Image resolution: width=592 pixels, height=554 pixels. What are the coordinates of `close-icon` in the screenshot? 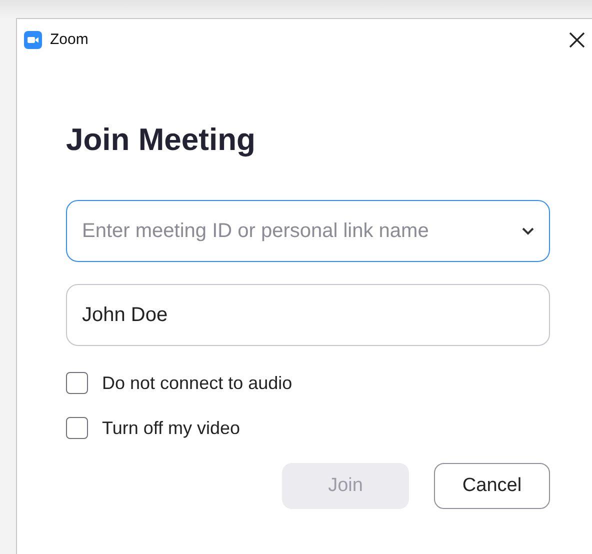 It's located at (577, 39).